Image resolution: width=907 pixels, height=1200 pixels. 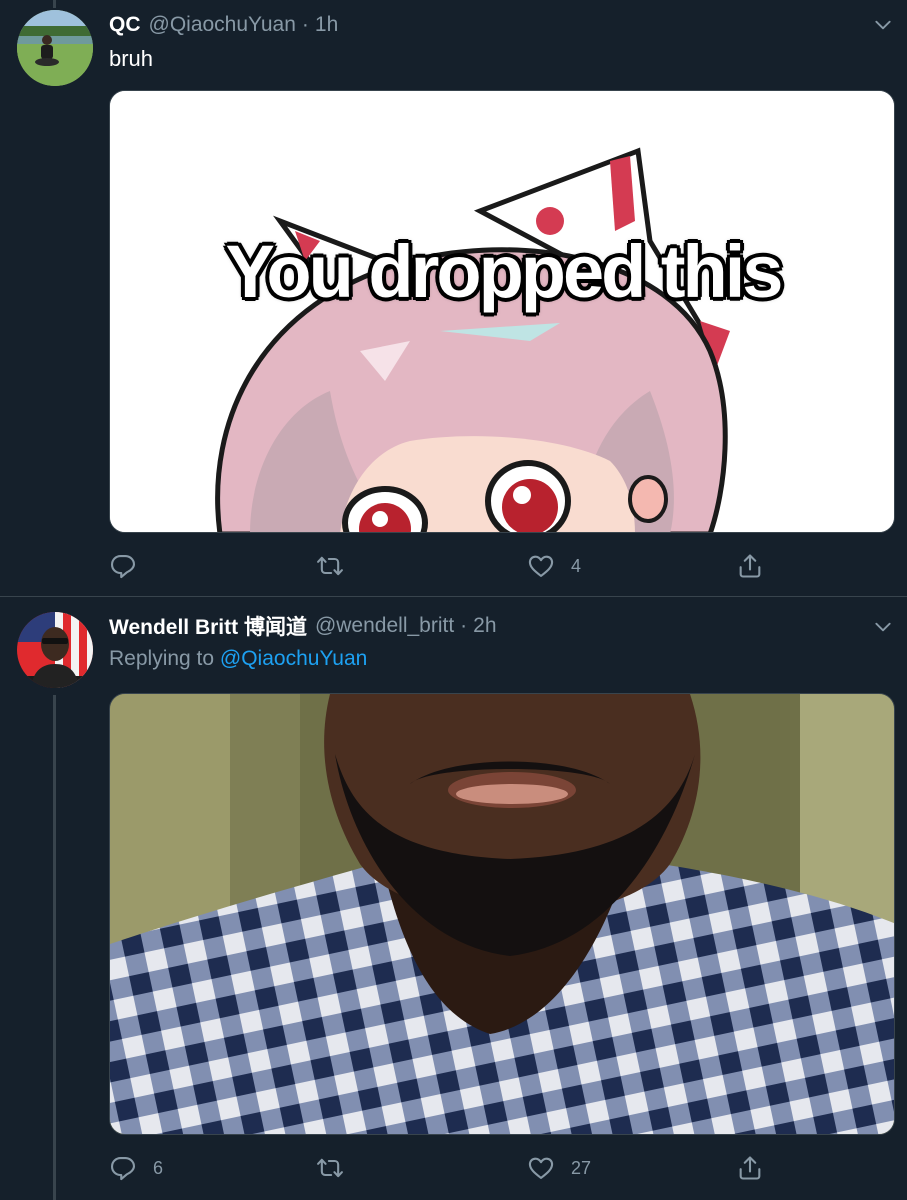 What do you see at coordinates (484, 626) in the screenshot?
I see `timestamp: 2h` at bounding box center [484, 626].